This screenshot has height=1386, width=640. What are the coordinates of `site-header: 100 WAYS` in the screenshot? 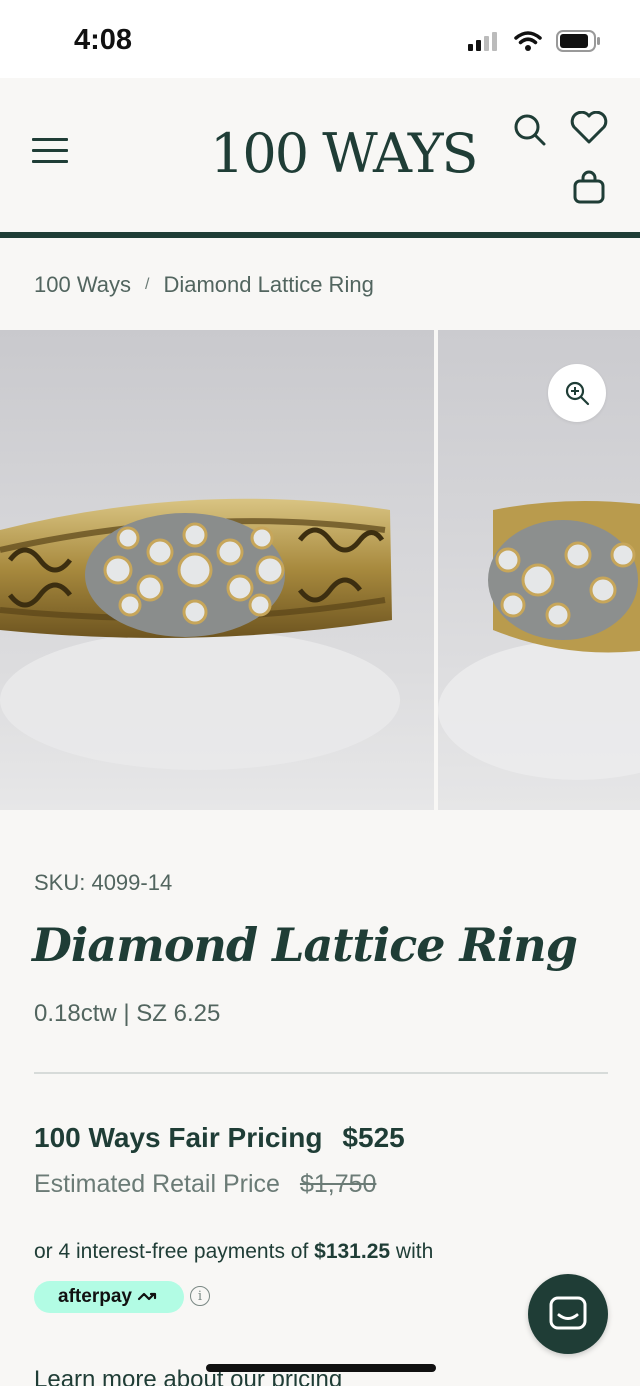 It's located at (320, 155).